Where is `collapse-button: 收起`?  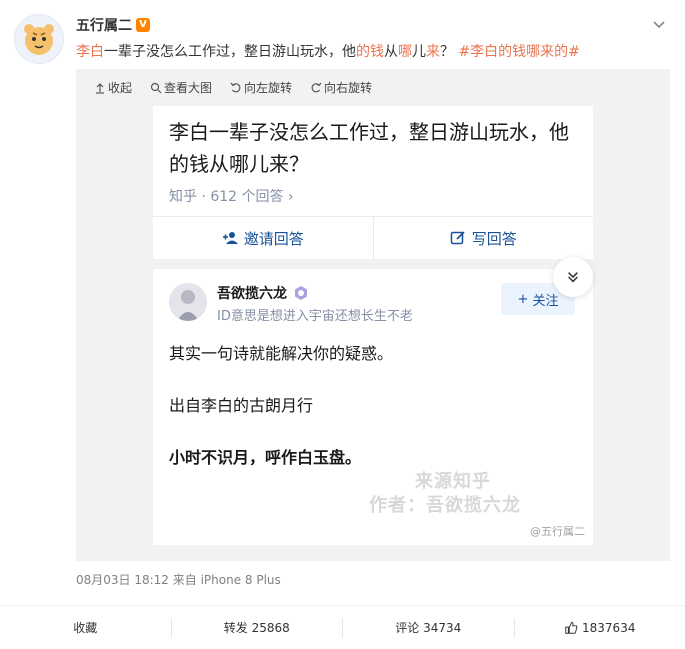
collapse-button: 收起 is located at coordinates (113, 87).